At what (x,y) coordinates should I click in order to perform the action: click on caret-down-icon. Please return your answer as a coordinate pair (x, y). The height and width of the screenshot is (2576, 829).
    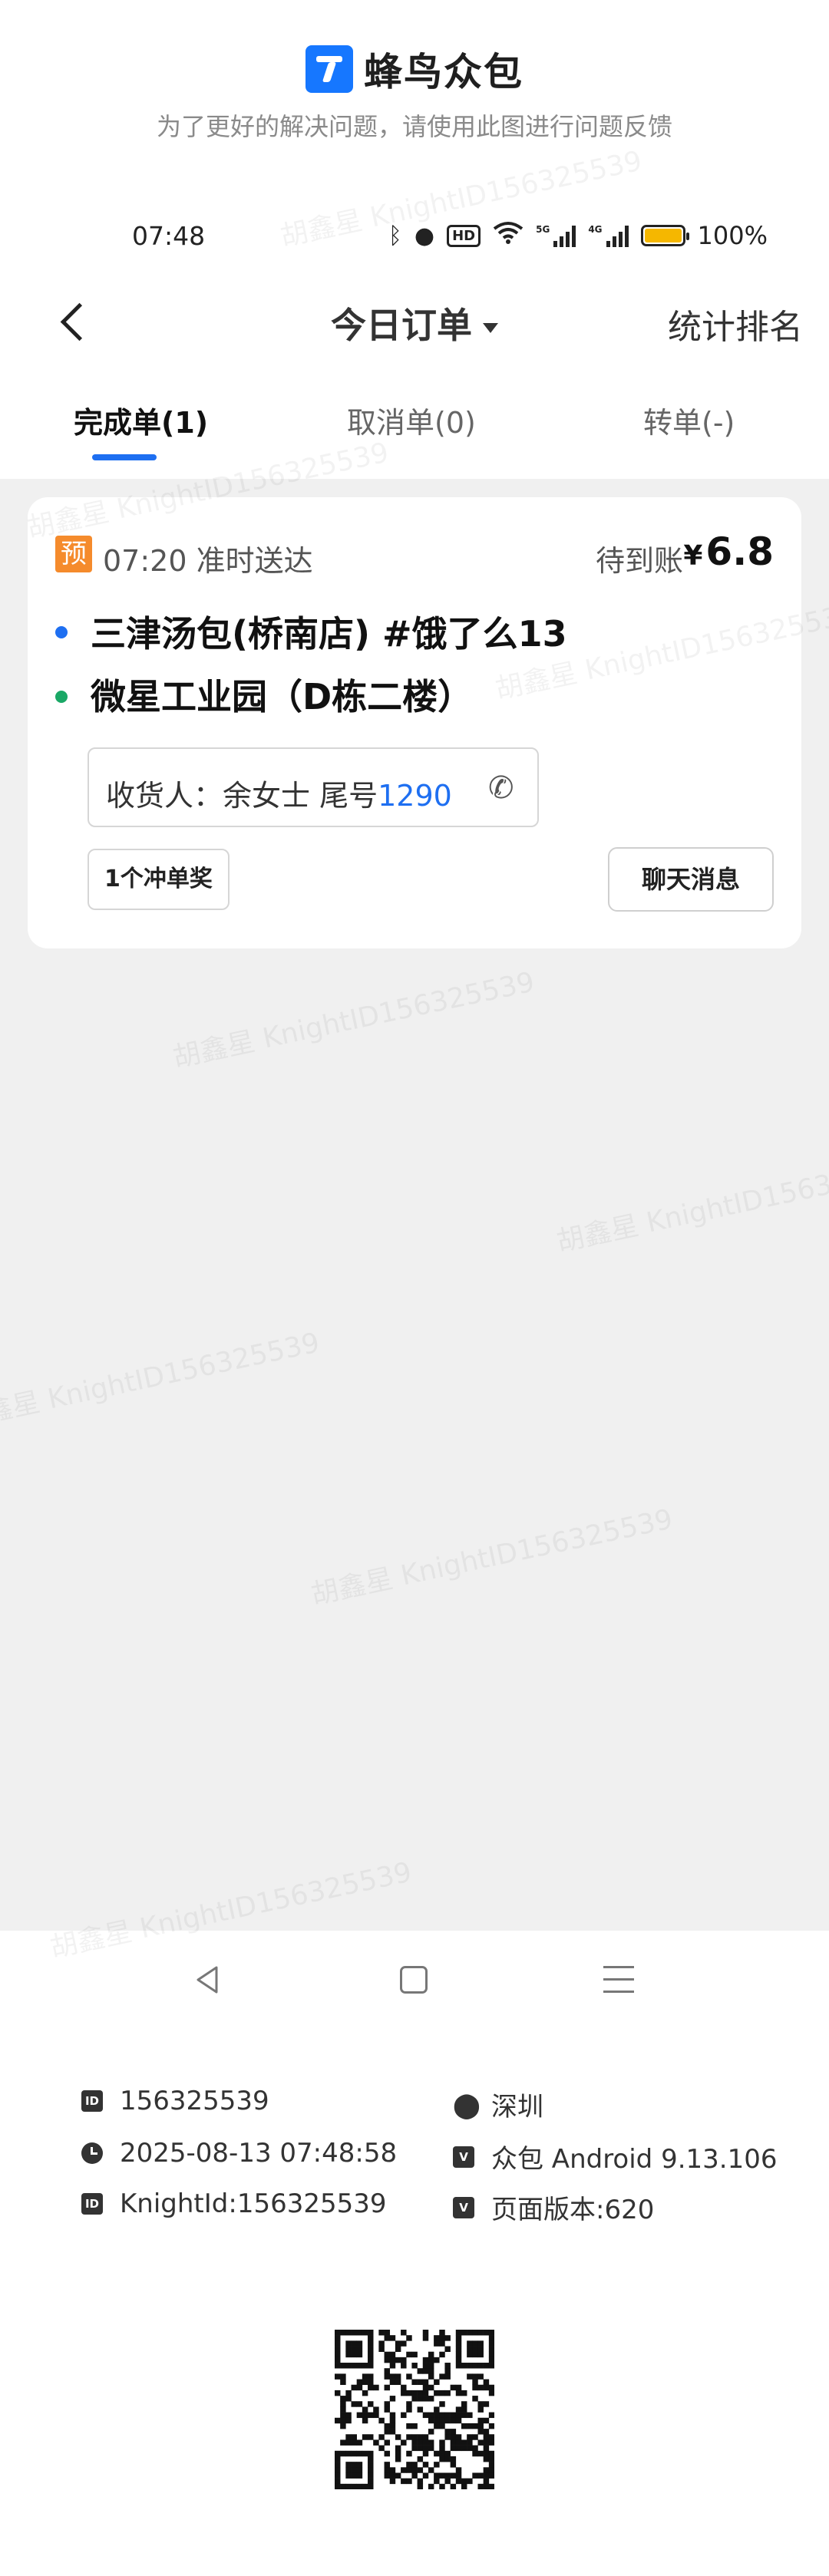
    Looking at the image, I should click on (490, 328).